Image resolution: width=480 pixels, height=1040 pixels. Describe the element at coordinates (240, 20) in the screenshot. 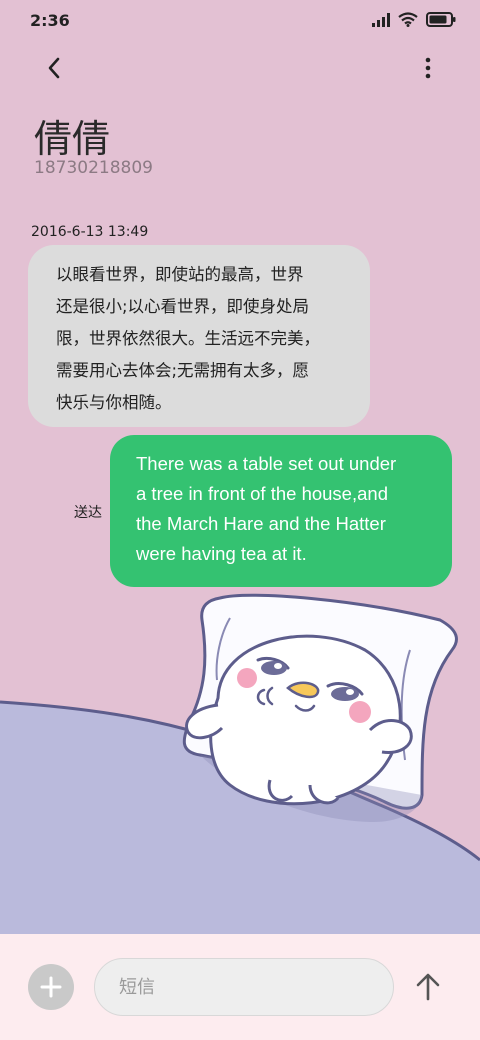

I see `status-bar: 2:36` at that location.